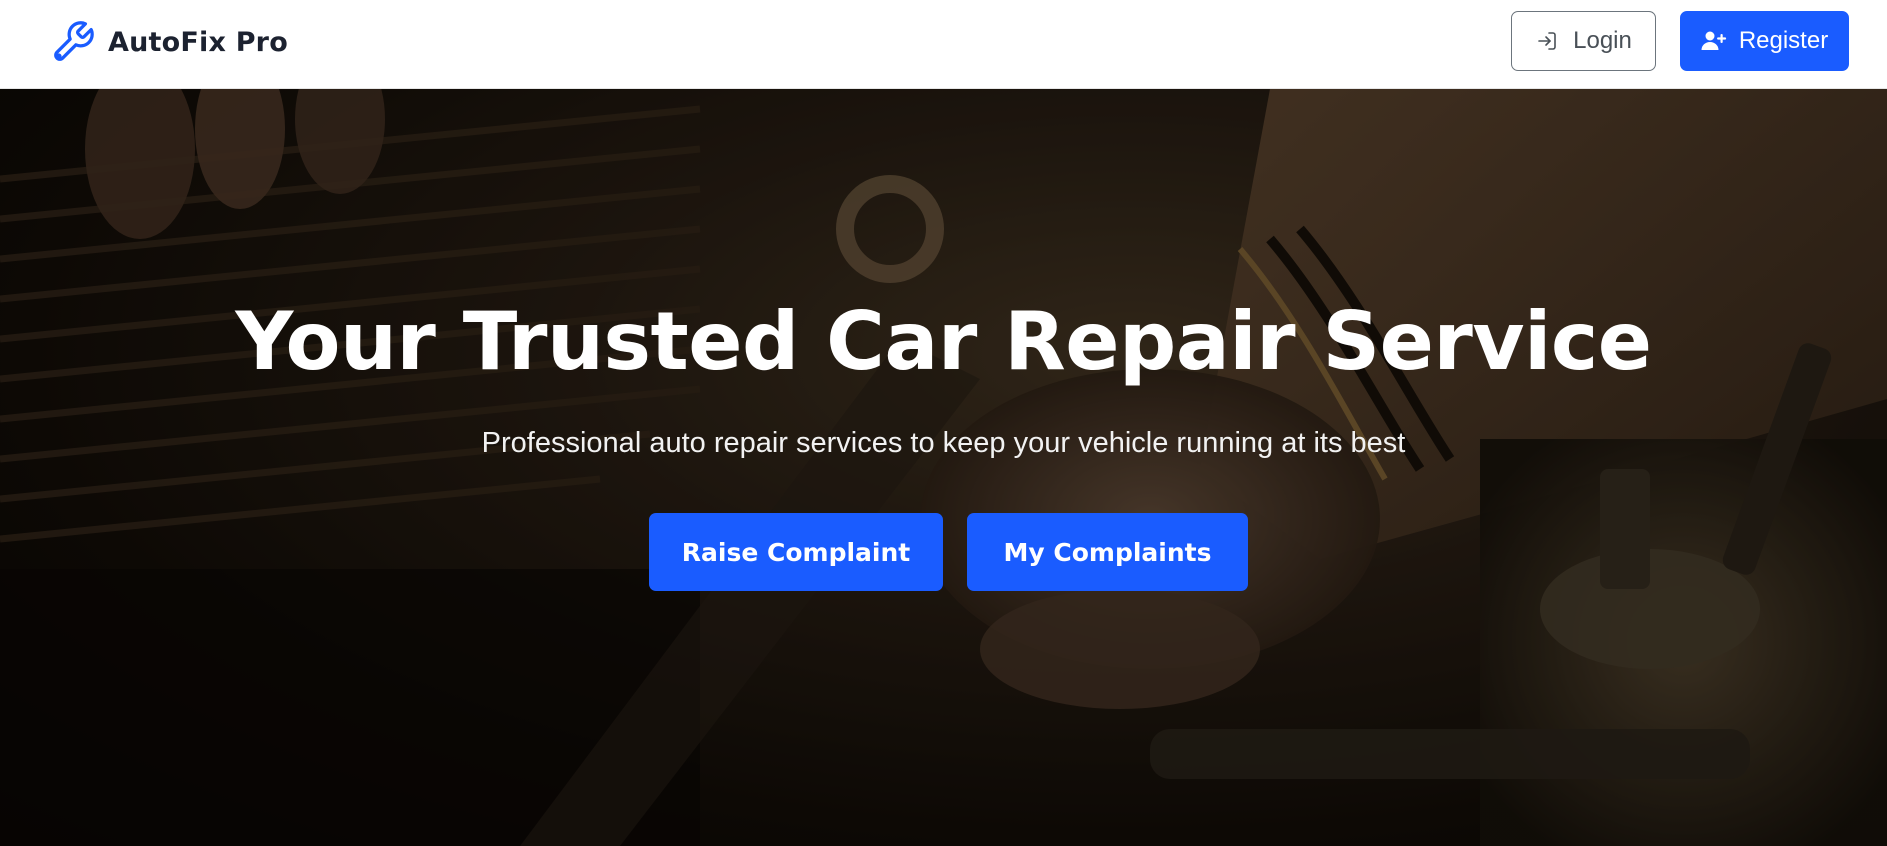 This screenshot has height=846, width=1887. I want to click on login-label: Login, so click(1602, 40).